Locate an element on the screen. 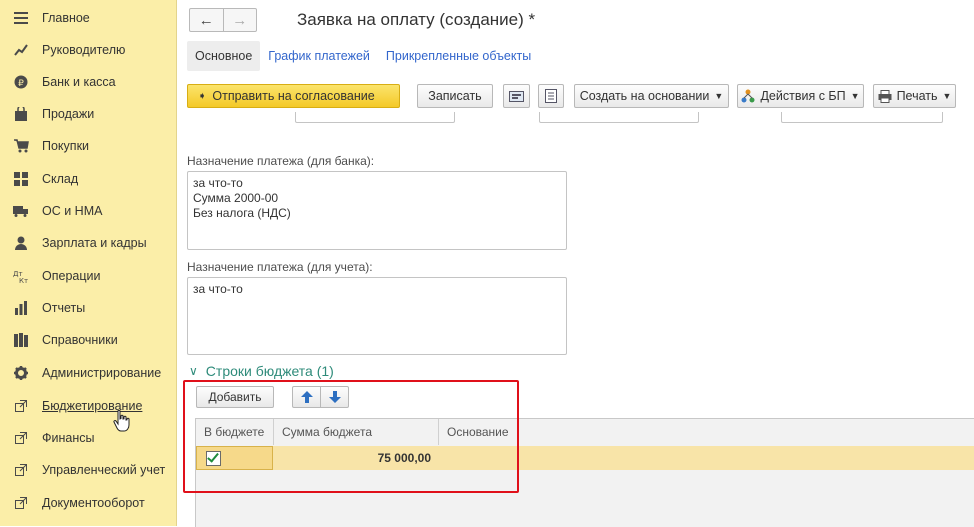  tab-main: Основное is located at coordinates (224, 56).